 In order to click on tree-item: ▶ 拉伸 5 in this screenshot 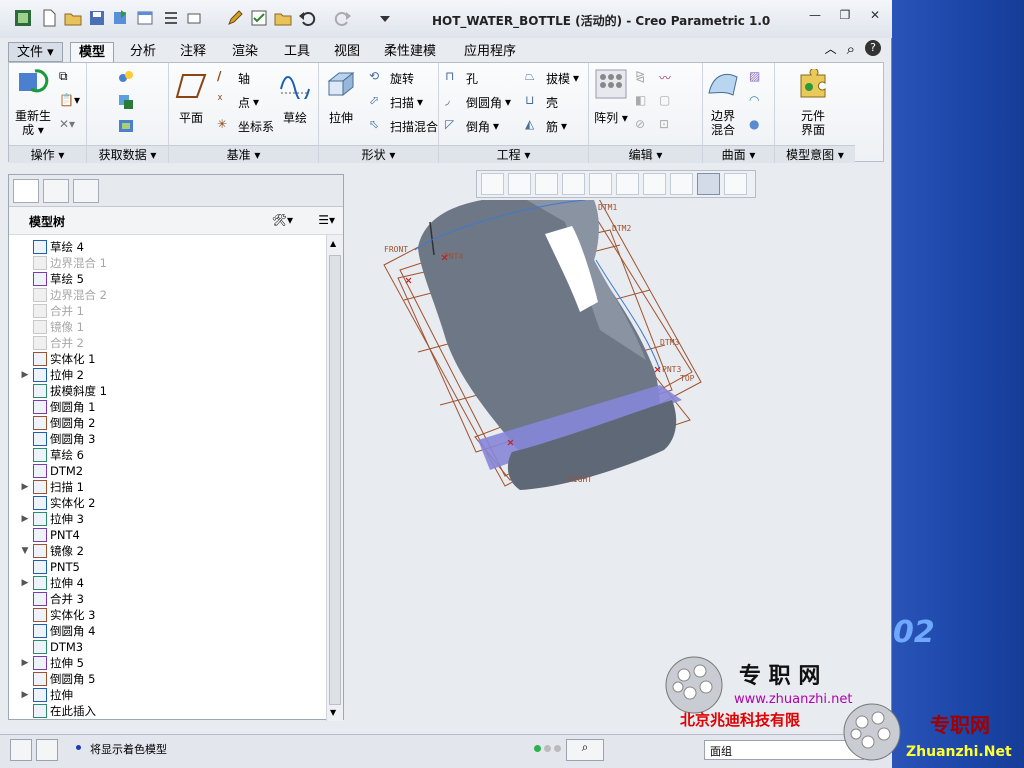, I will do `click(51, 663)`.